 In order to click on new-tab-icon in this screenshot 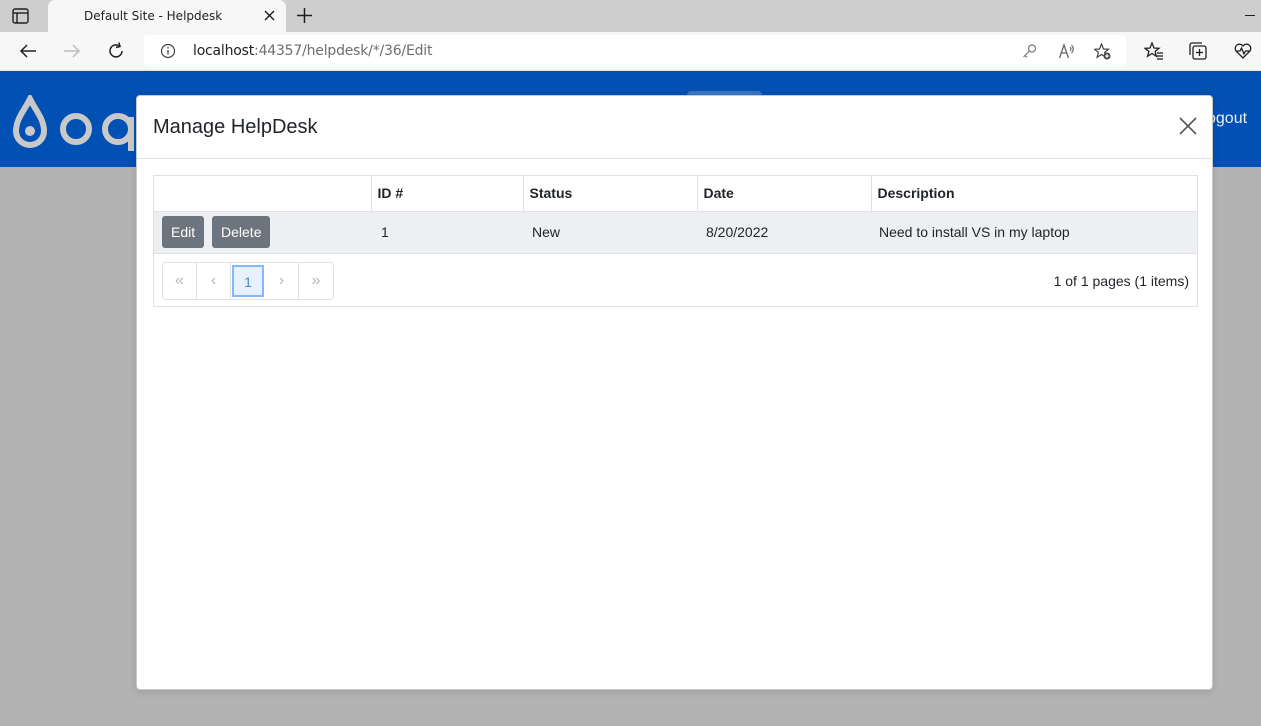, I will do `click(304, 15)`.